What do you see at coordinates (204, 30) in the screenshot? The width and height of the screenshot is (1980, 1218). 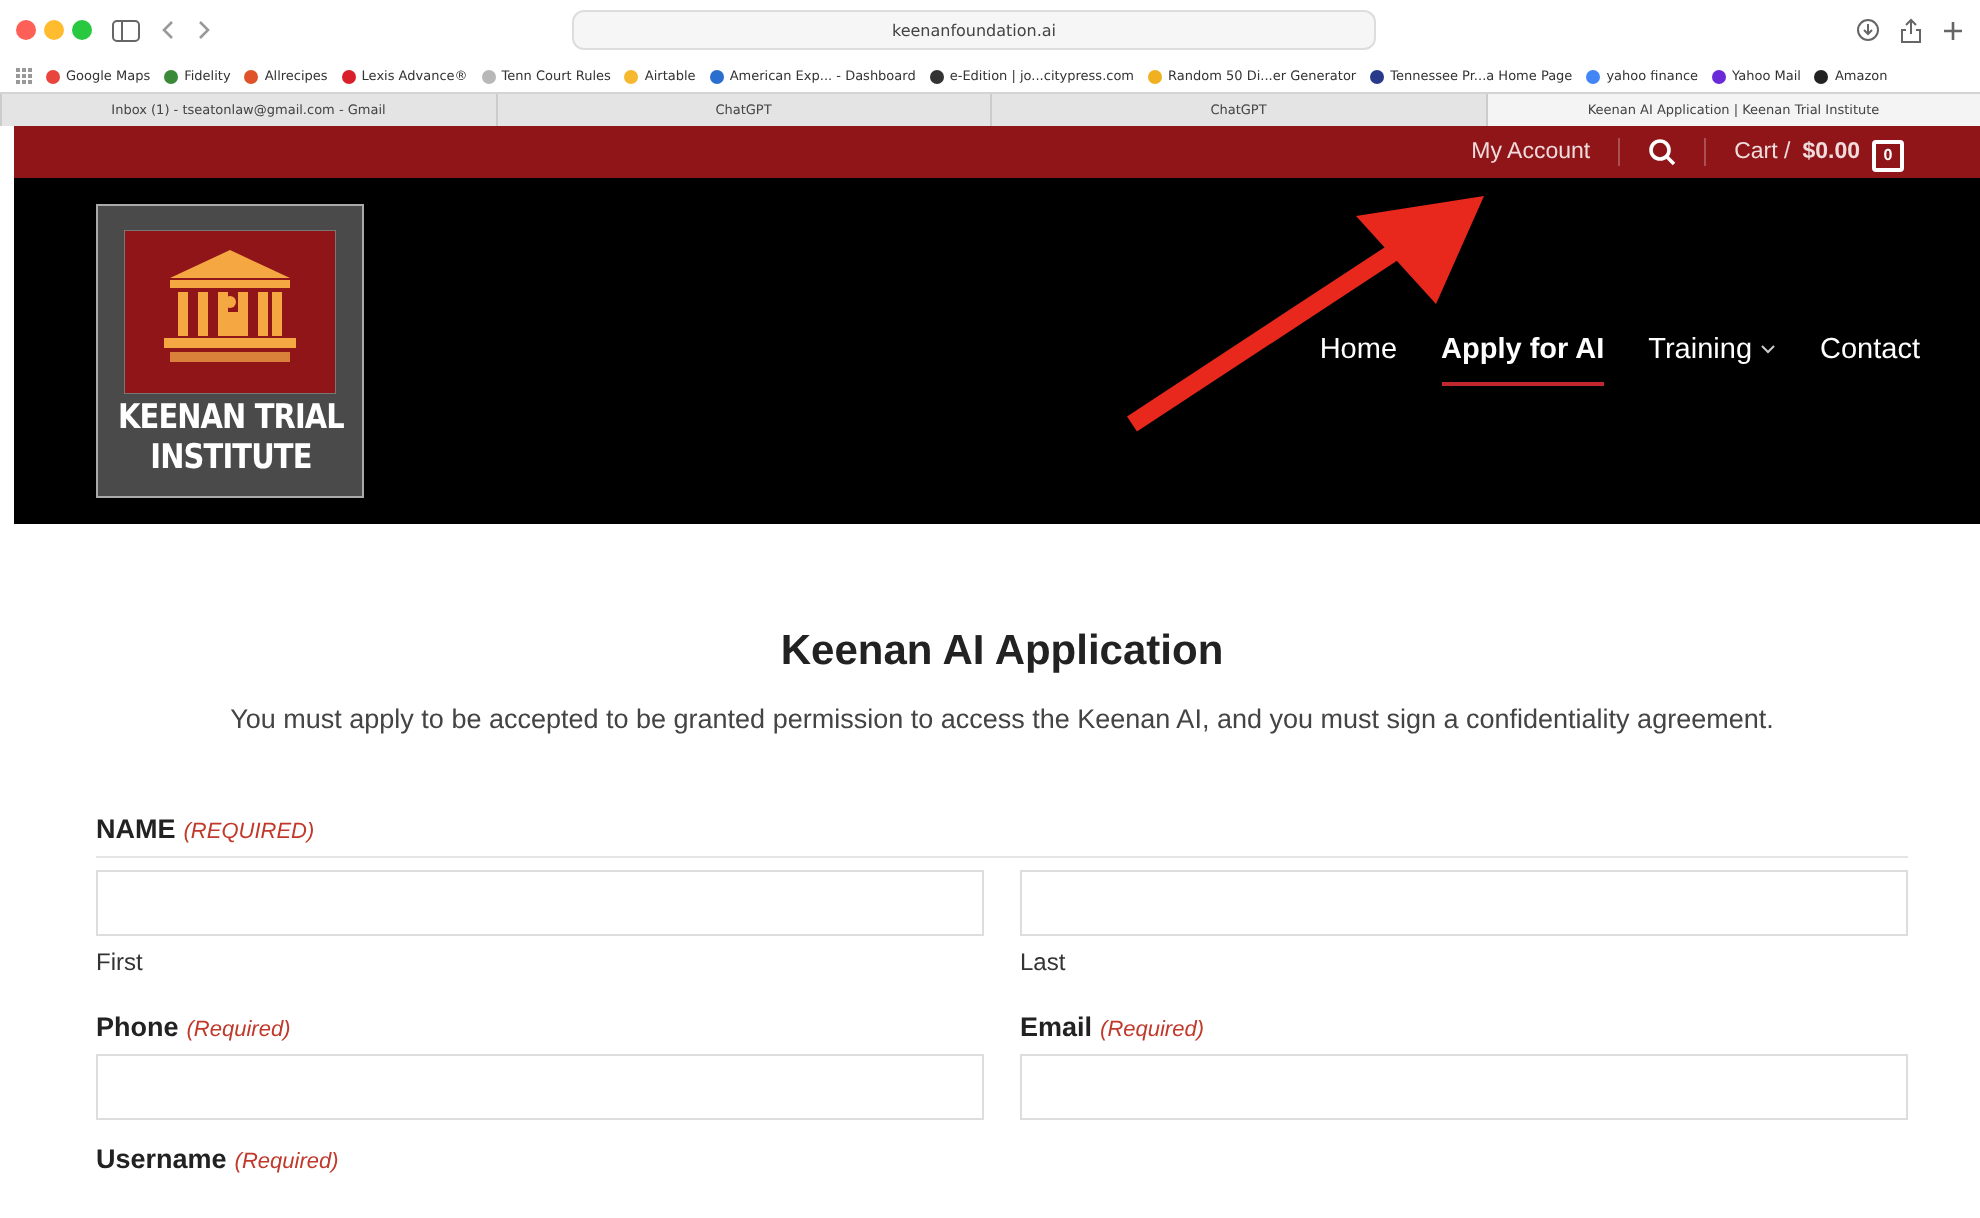 I see `forward-icon` at bounding box center [204, 30].